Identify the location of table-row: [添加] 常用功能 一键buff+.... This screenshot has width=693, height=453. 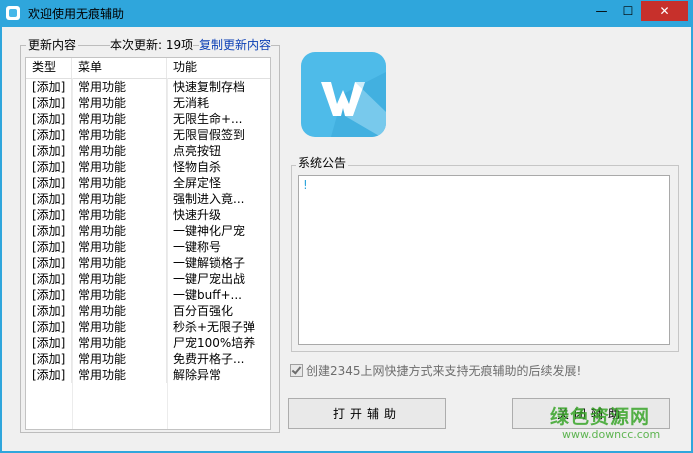
(148, 295).